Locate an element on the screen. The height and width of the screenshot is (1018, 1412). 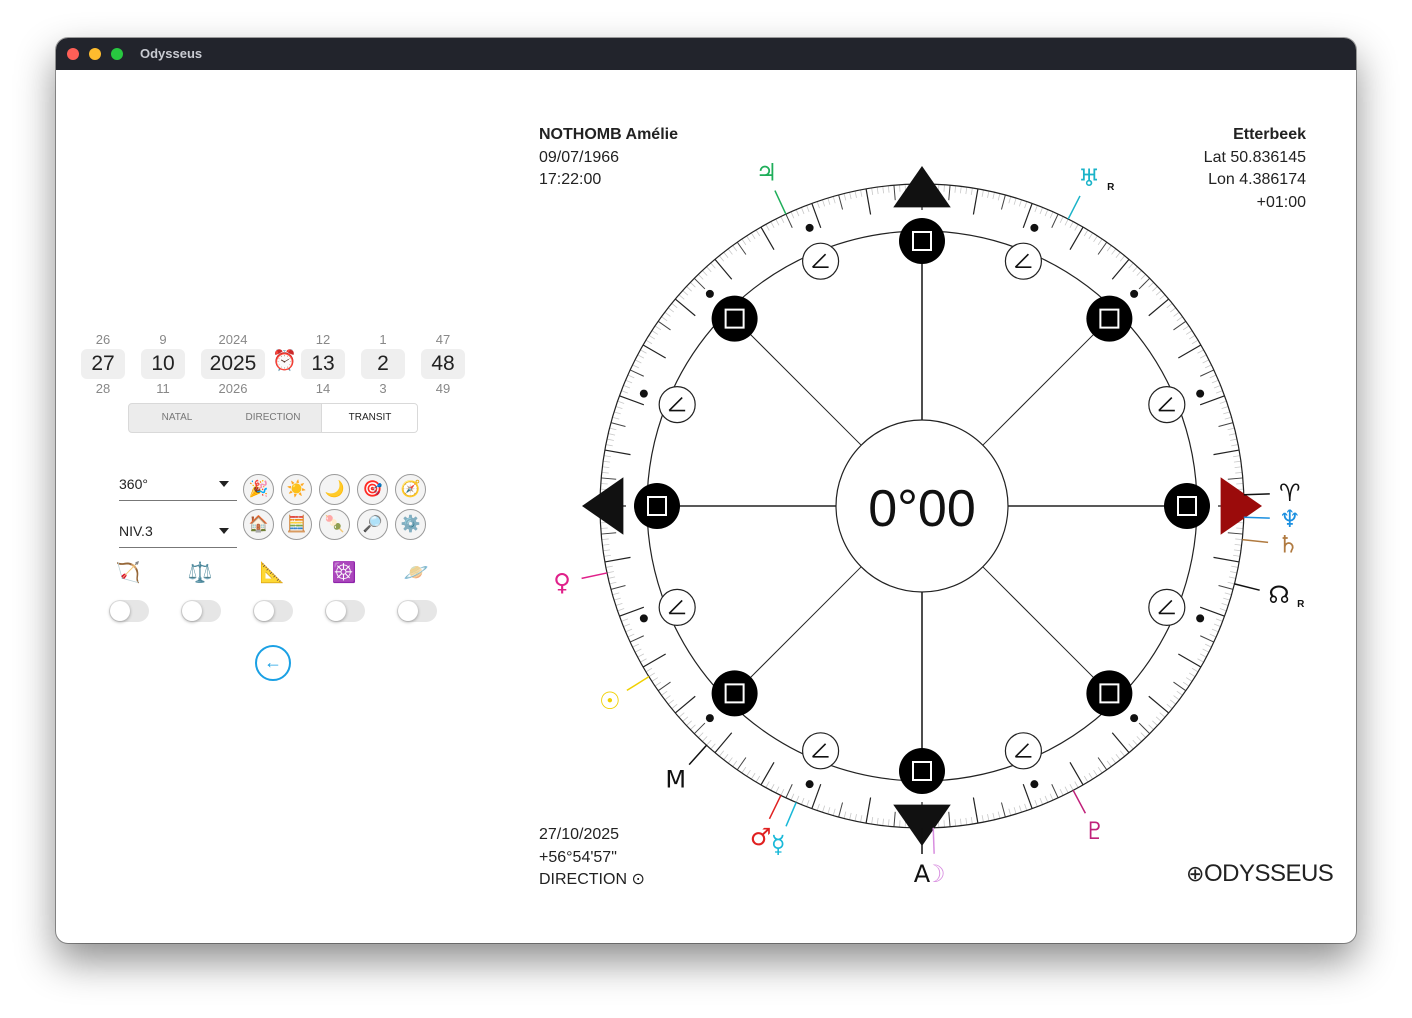
target-icon-button: 🎯 is located at coordinates (372, 489).